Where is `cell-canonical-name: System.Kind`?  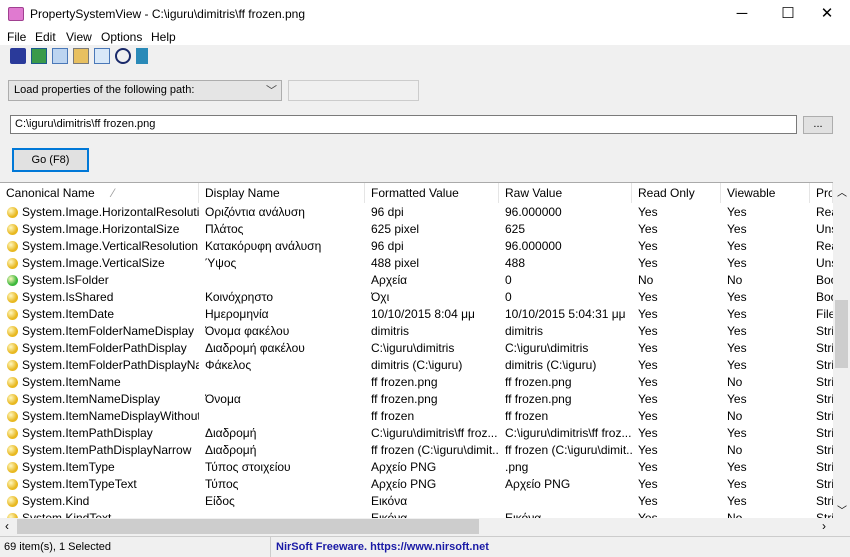
cell-canonical-name: System.Kind is located at coordinates (56, 501).